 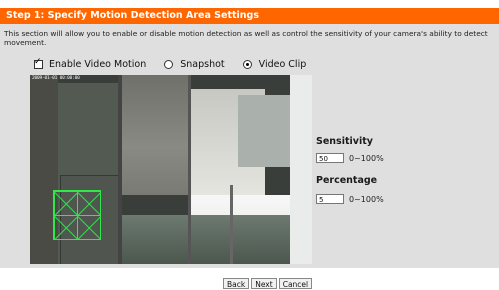 What do you see at coordinates (330, 158) in the screenshot?
I see `sensitivity-input: 50` at bounding box center [330, 158].